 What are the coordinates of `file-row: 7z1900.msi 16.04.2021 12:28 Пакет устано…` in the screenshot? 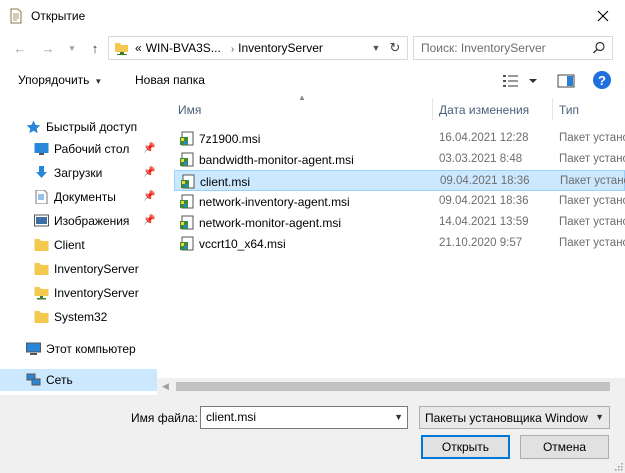 It's located at (399, 138).